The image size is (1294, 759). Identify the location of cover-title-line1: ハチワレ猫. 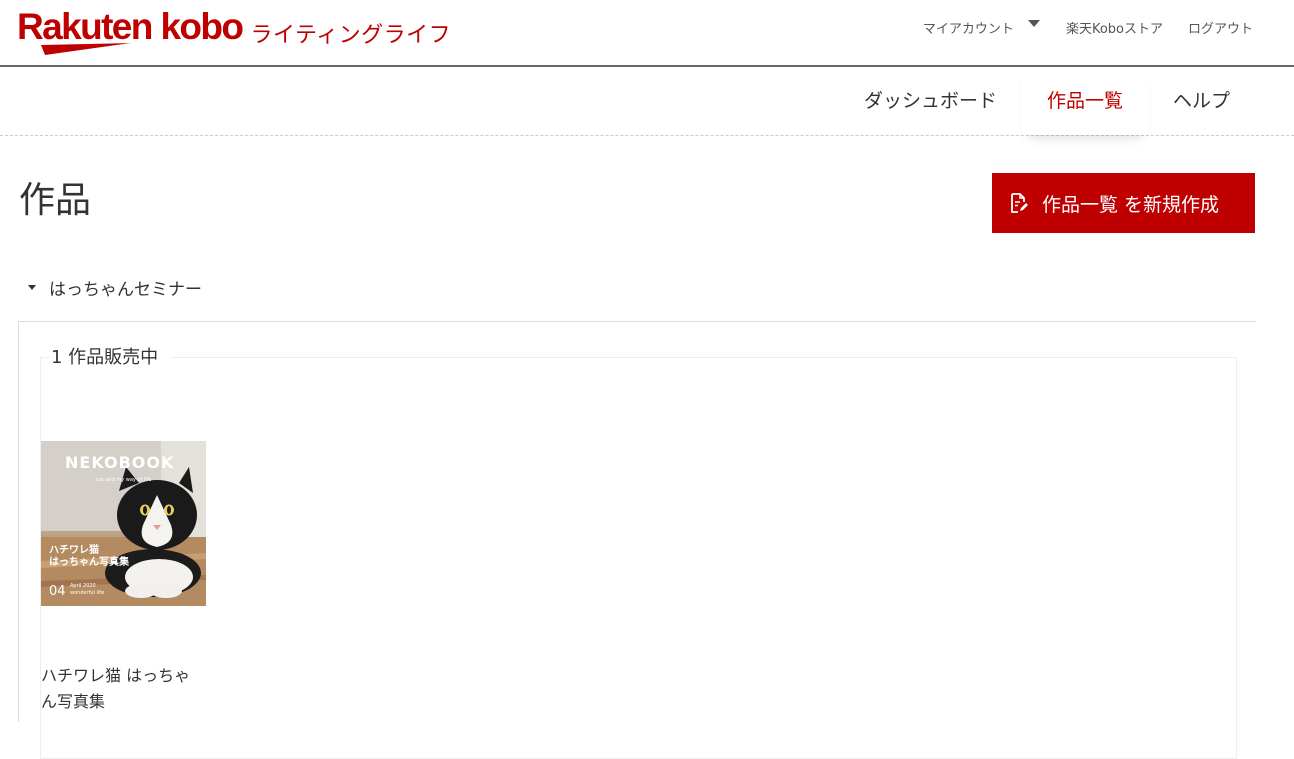
(74, 549).